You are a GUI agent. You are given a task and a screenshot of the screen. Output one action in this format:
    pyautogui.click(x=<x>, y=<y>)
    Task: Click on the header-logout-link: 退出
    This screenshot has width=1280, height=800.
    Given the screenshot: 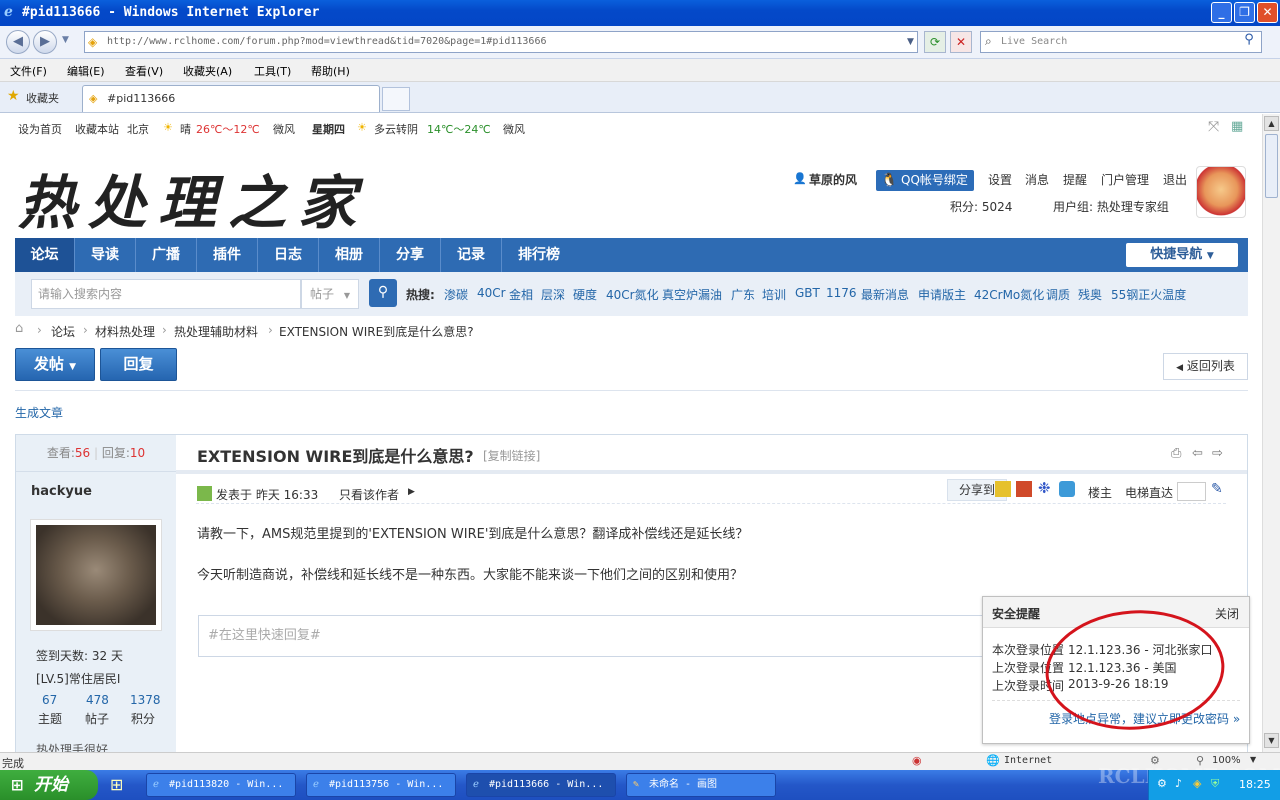 What is the action you would take?
    pyautogui.click(x=1175, y=179)
    